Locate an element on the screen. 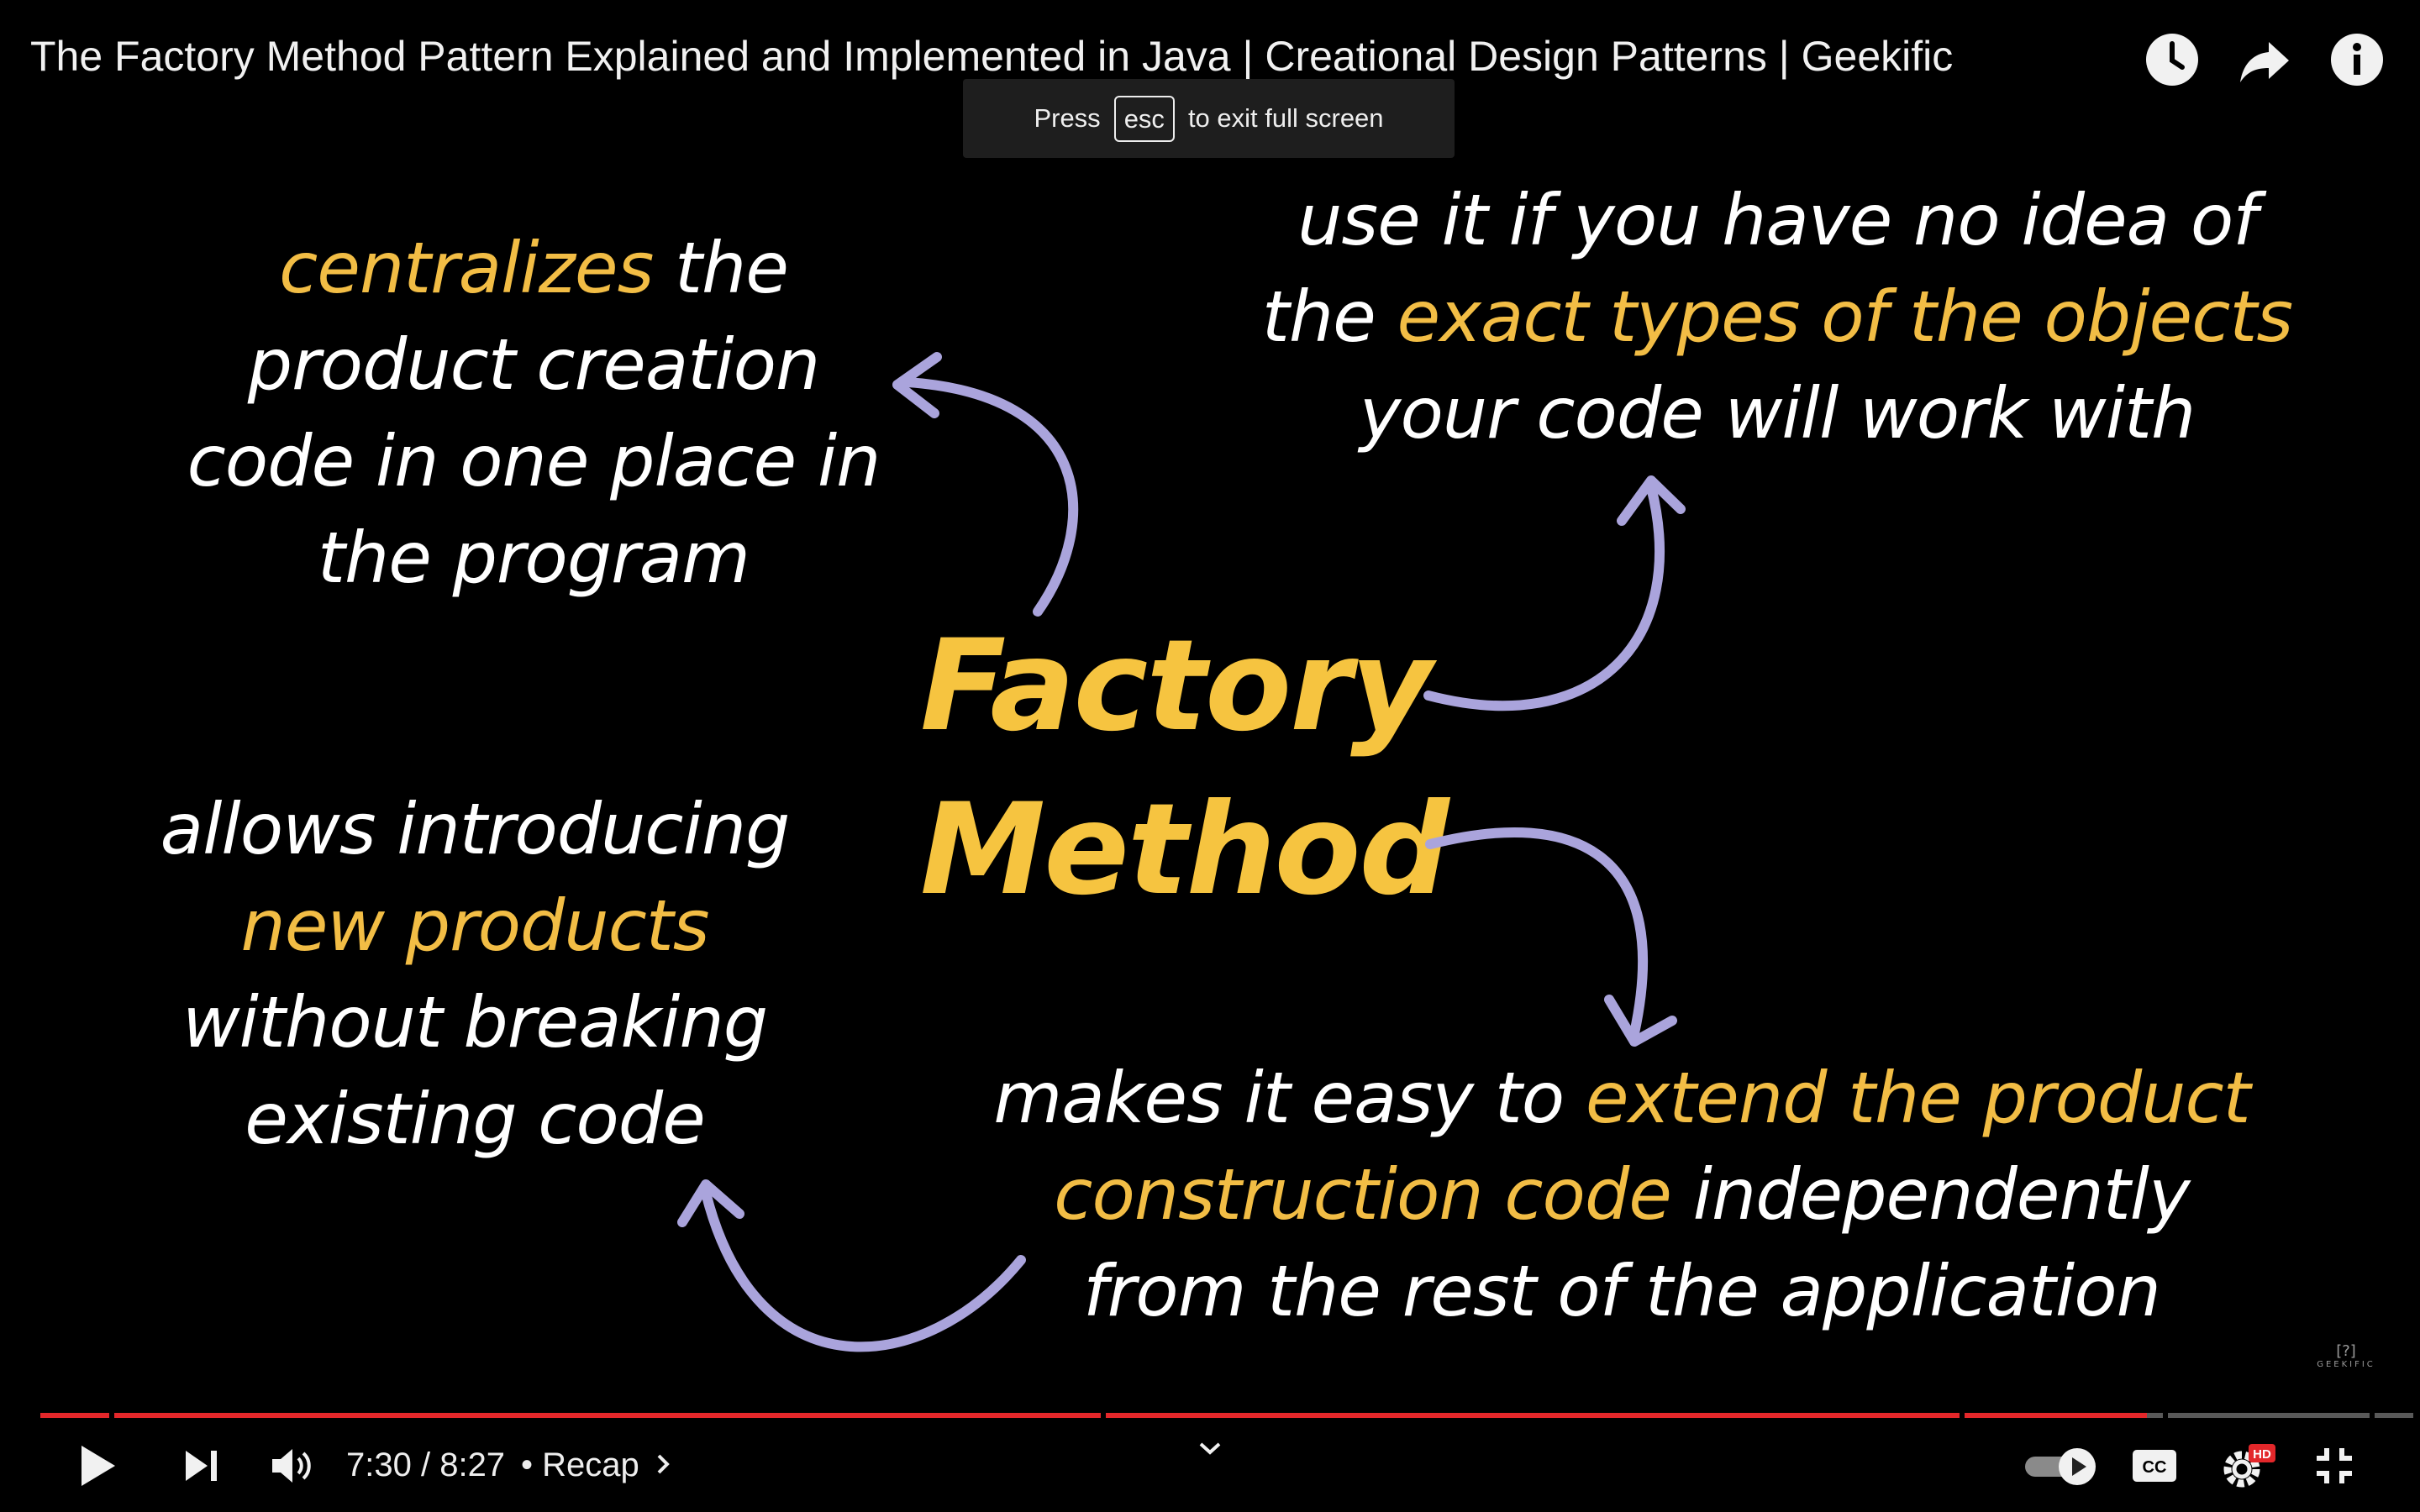  text-fragment: makes it easy to is located at coordinates (1289, 1098).